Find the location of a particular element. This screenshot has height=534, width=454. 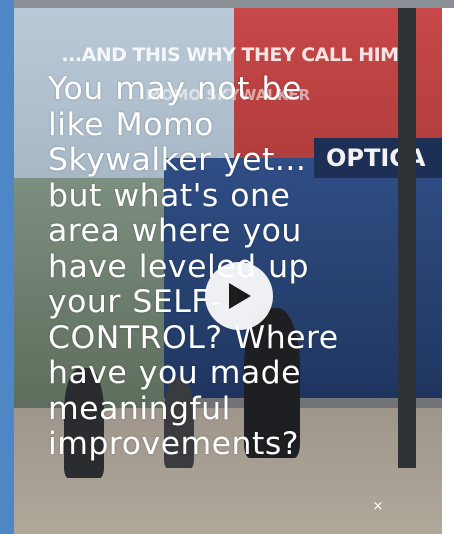

overlay-line: but what's one is located at coordinates (169, 195).